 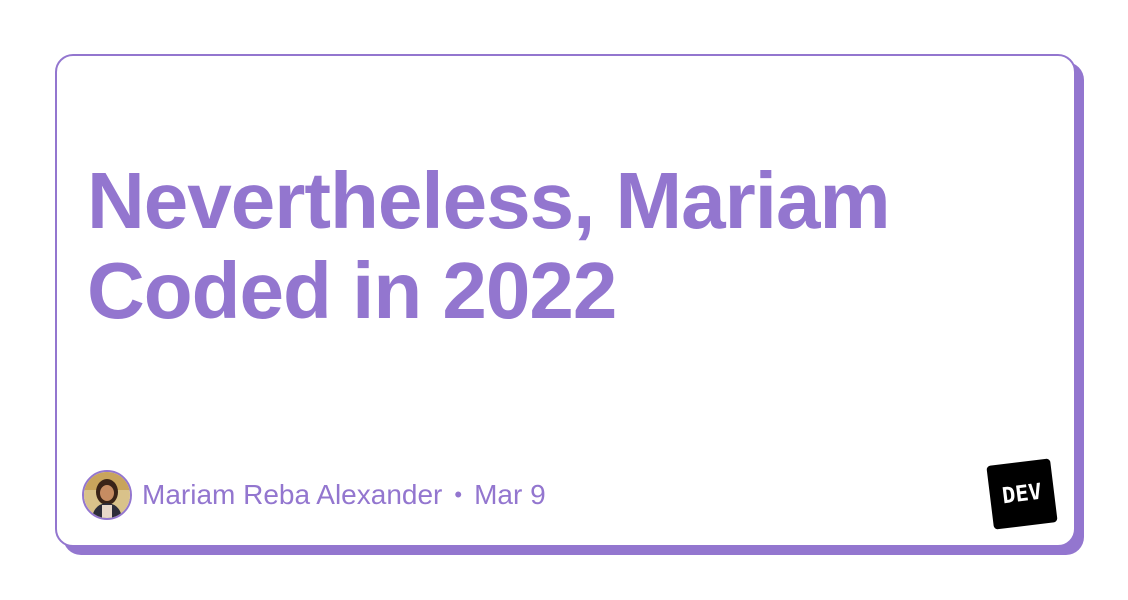 I want to click on dev-logo: DEV, so click(x=1022, y=494).